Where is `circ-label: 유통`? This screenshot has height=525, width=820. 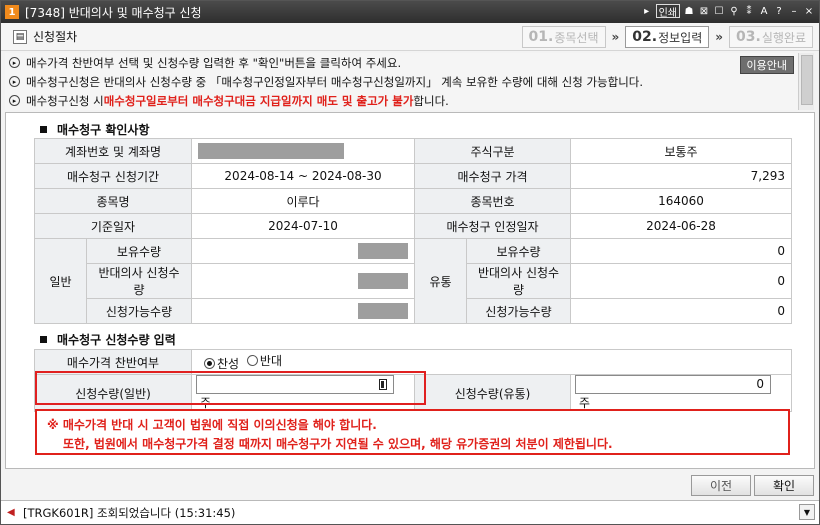 circ-label: 유통 is located at coordinates (441, 281).